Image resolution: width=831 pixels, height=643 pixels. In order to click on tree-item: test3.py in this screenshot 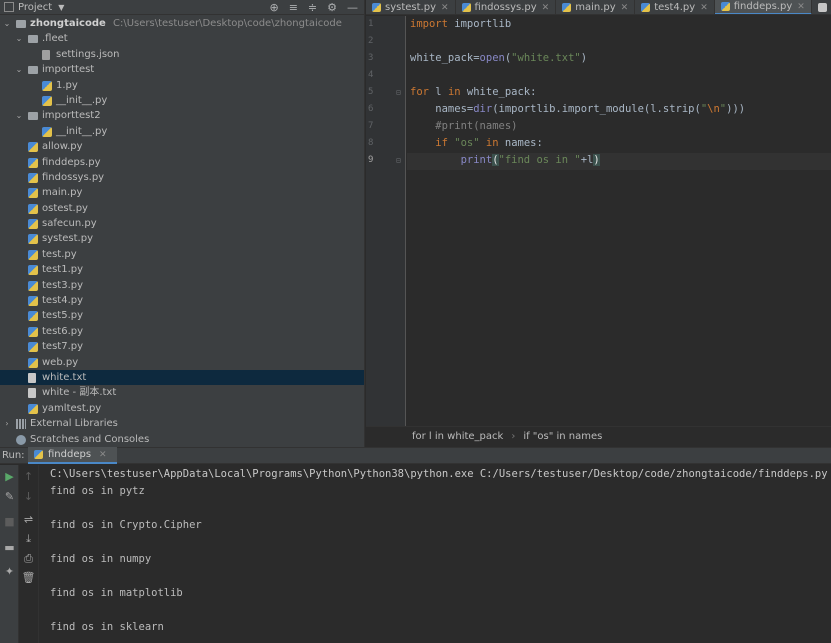, I will do `click(182, 285)`.